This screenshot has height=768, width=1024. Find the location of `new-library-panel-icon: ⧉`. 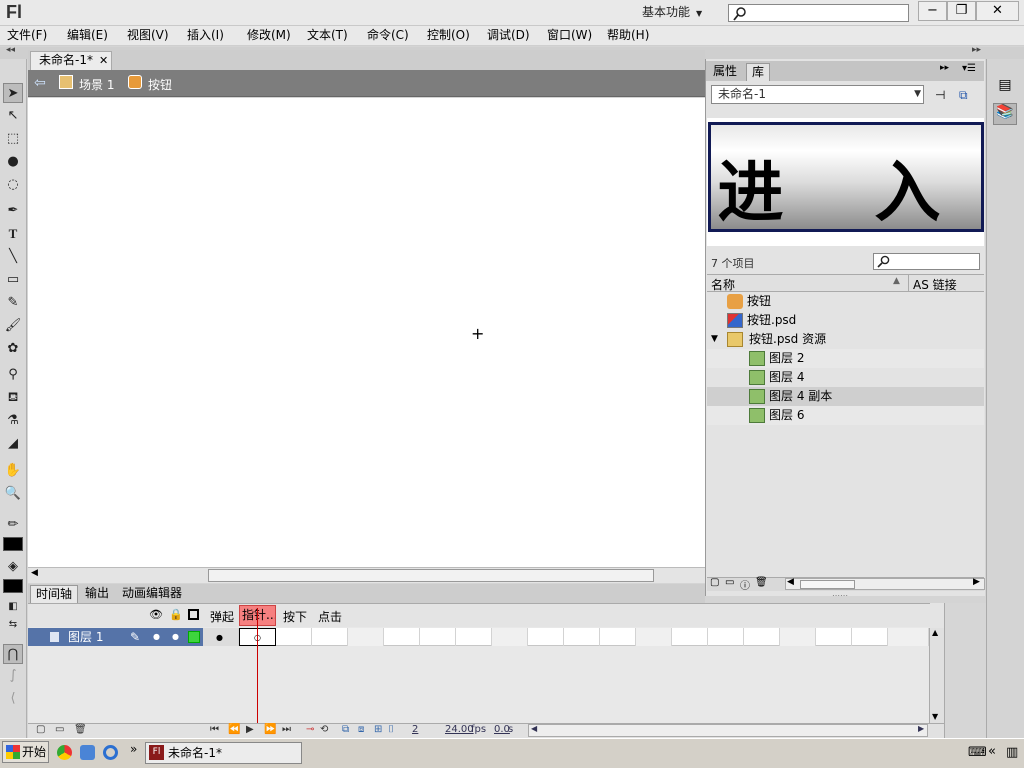

new-library-panel-icon: ⧉ is located at coordinates (963, 95).